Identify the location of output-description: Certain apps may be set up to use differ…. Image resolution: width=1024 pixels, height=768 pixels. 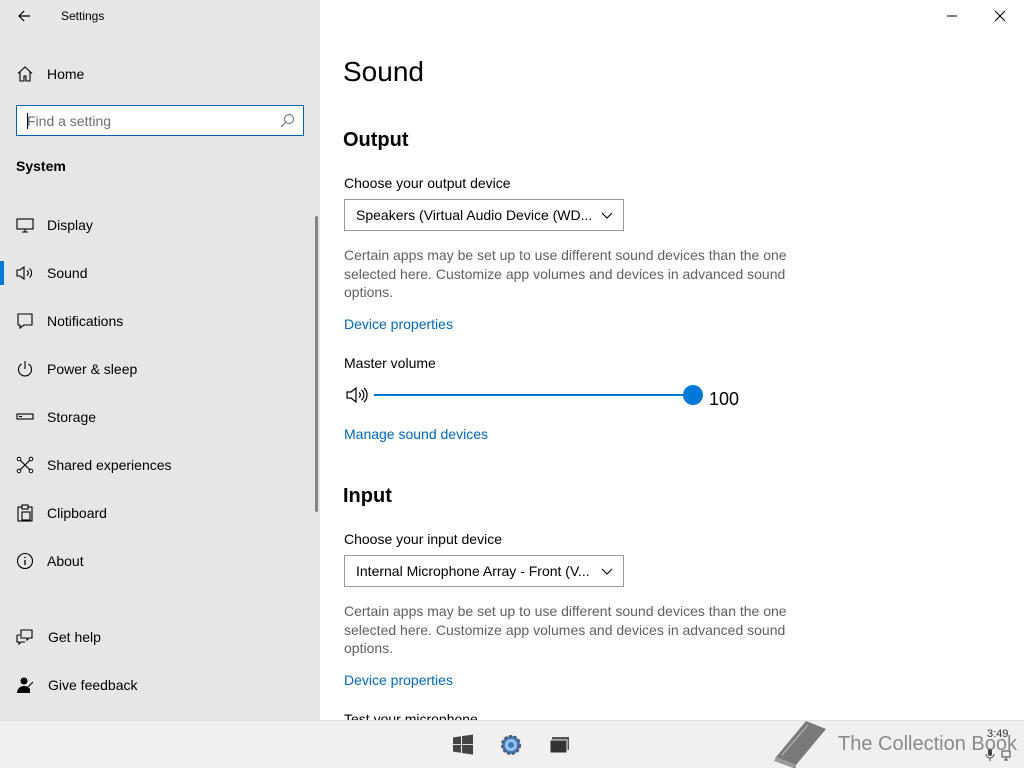
(565, 273).